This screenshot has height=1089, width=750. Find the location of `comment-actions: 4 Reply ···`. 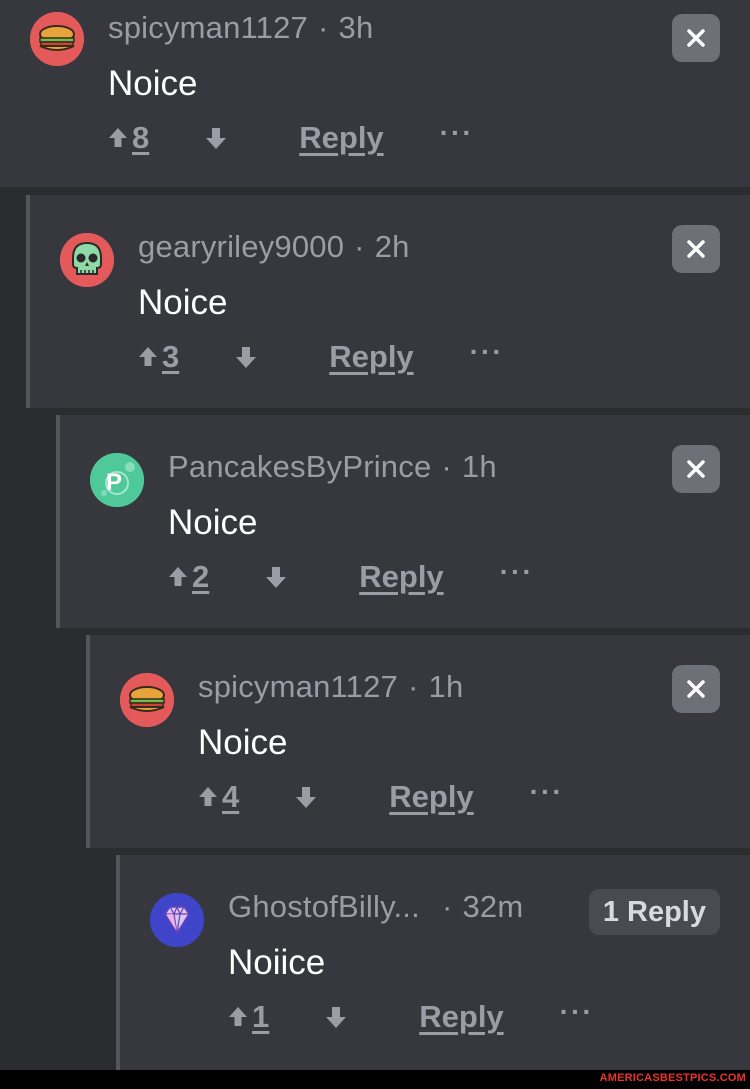

comment-actions: 4 Reply ··· is located at coordinates (381, 796).